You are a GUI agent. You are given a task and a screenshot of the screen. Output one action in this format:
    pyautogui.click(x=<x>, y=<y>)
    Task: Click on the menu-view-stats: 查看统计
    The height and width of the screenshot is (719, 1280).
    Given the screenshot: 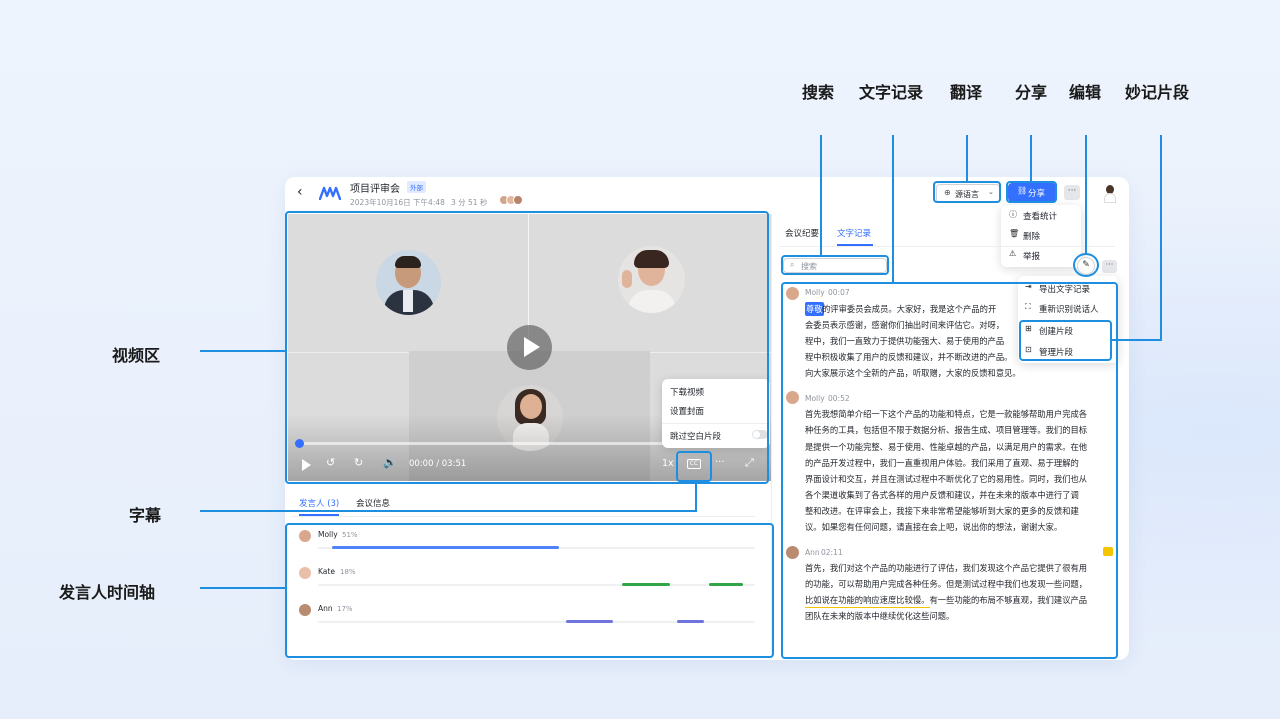 What is the action you would take?
    pyautogui.click(x=1040, y=216)
    